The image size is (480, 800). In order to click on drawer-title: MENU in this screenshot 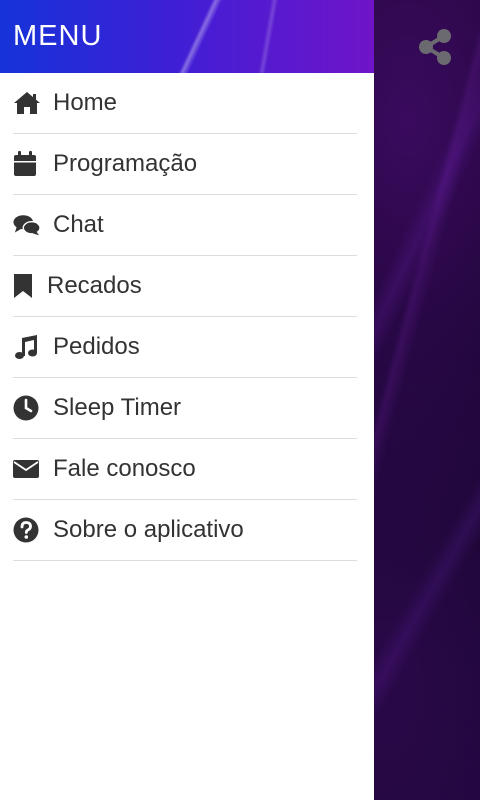, I will do `click(58, 36)`.